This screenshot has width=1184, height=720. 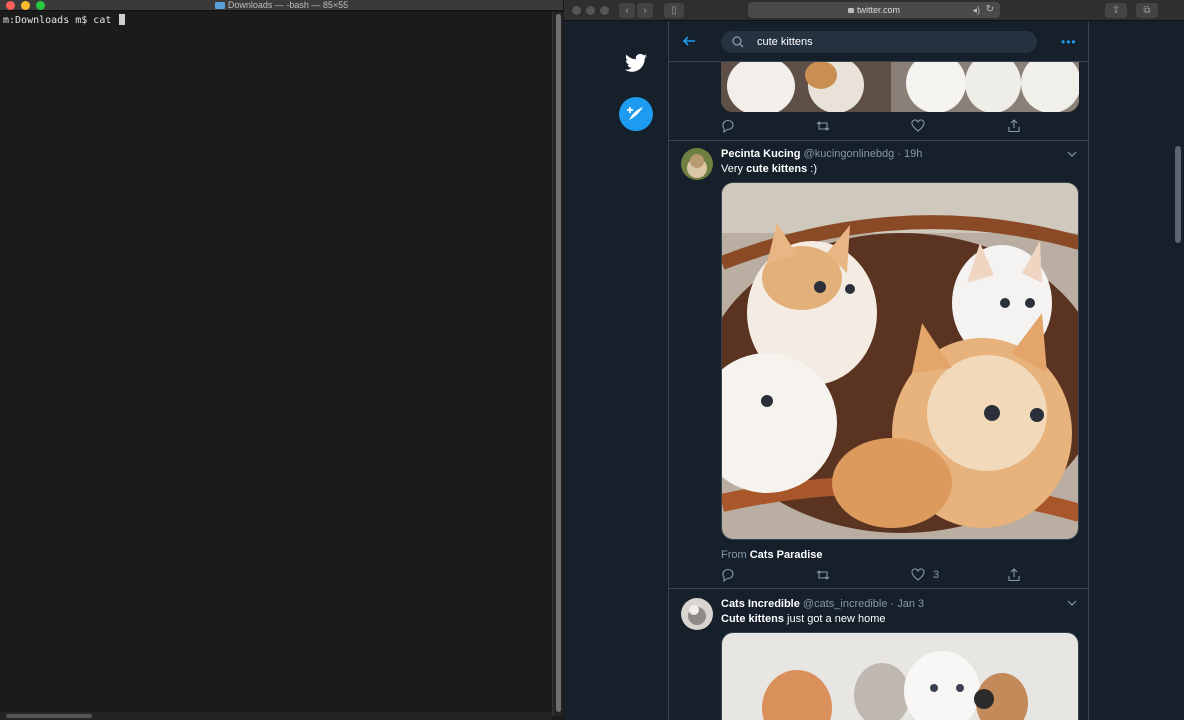 What do you see at coordinates (576, 10) in the screenshot?
I see `close-window-button` at bounding box center [576, 10].